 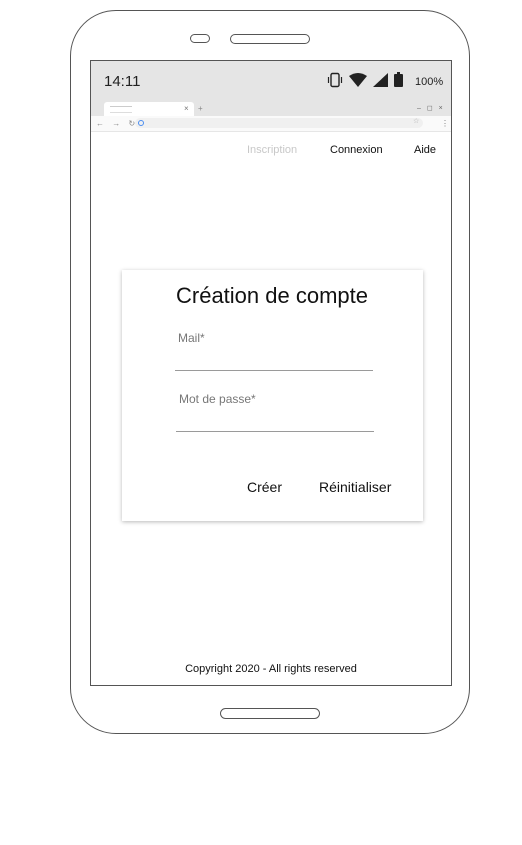 What do you see at coordinates (121, 109) in the screenshot?
I see `tab-title-placeholder` at bounding box center [121, 109].